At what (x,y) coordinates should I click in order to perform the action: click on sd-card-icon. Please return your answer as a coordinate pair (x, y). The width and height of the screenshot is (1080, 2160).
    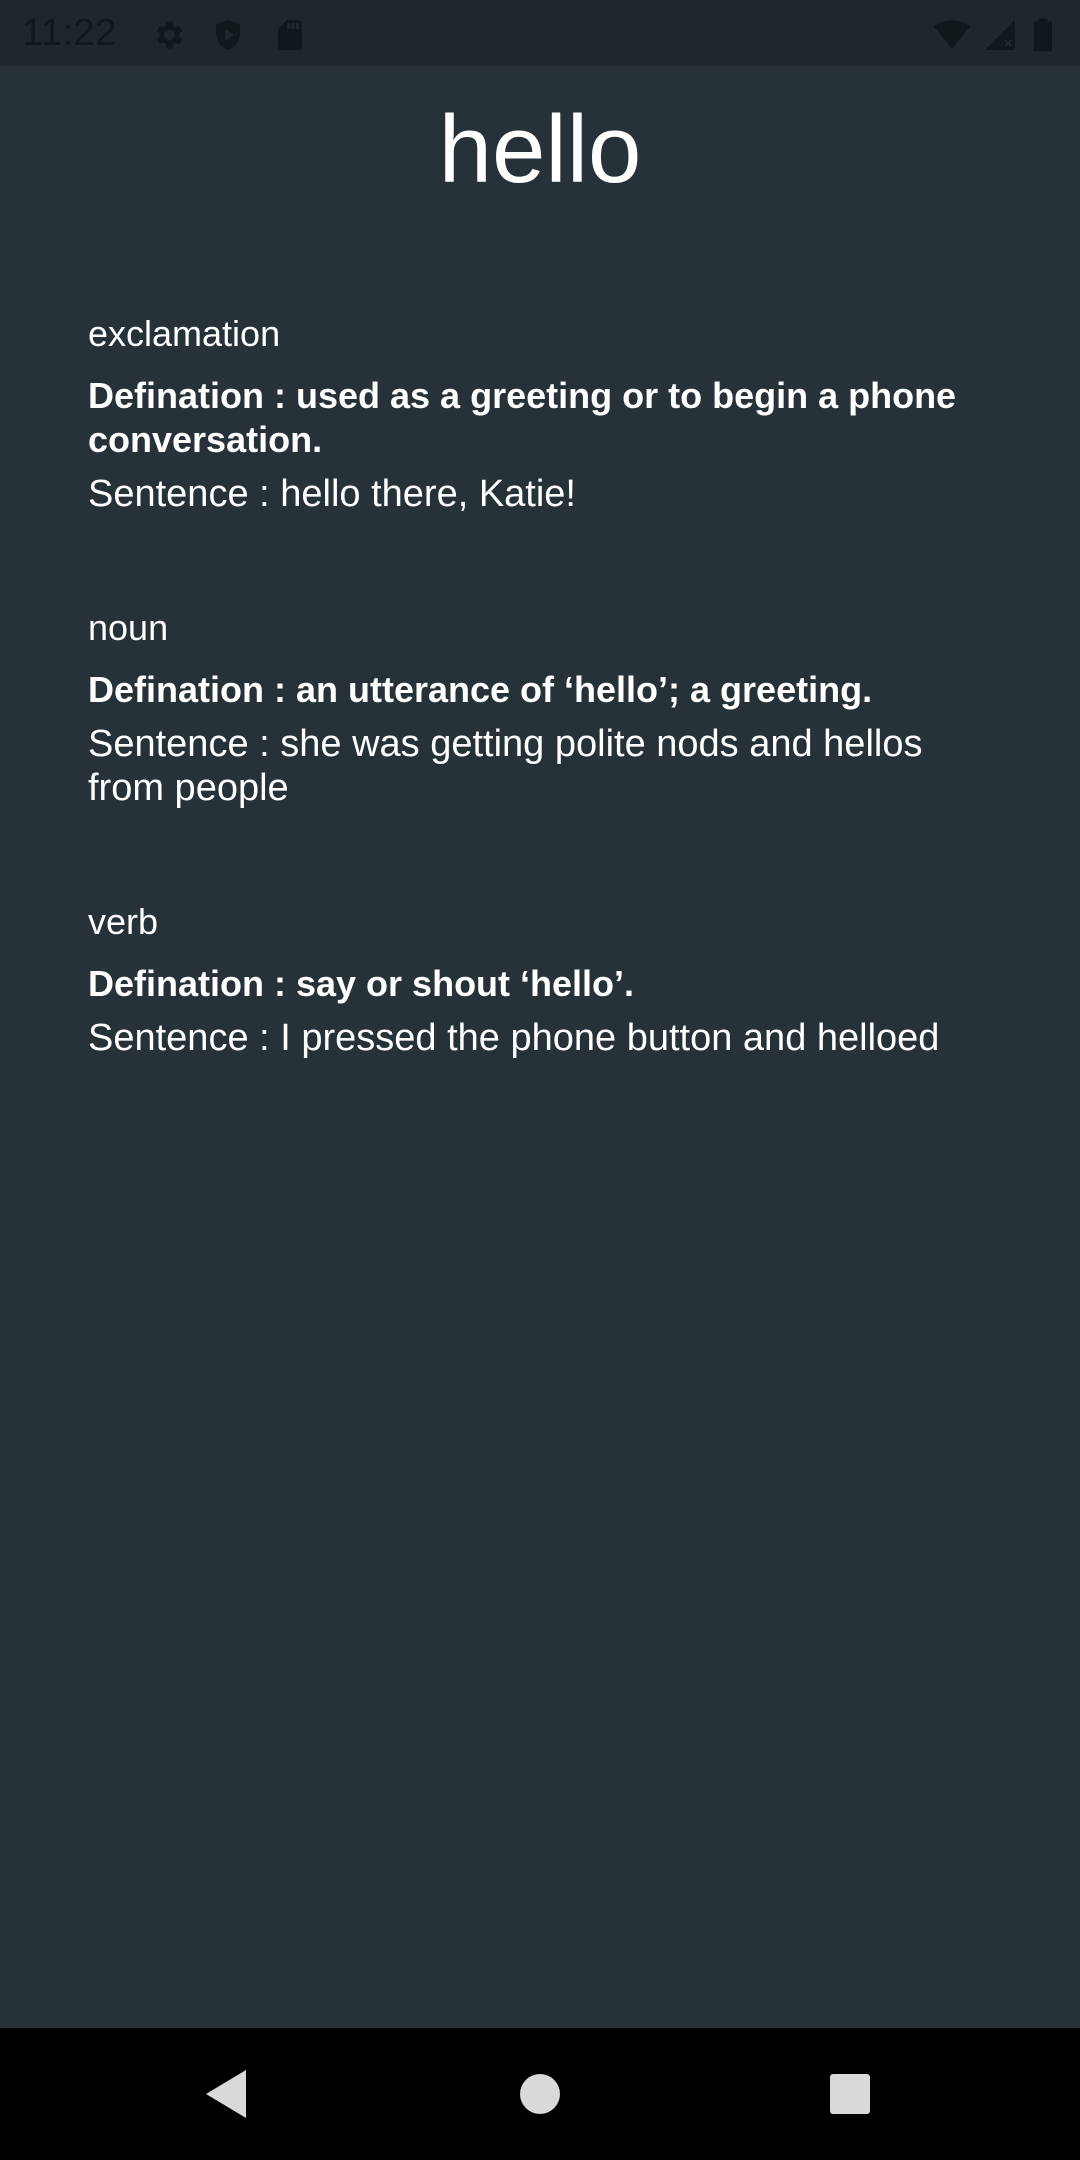
    Looking at the image, I should click on (290, 35).